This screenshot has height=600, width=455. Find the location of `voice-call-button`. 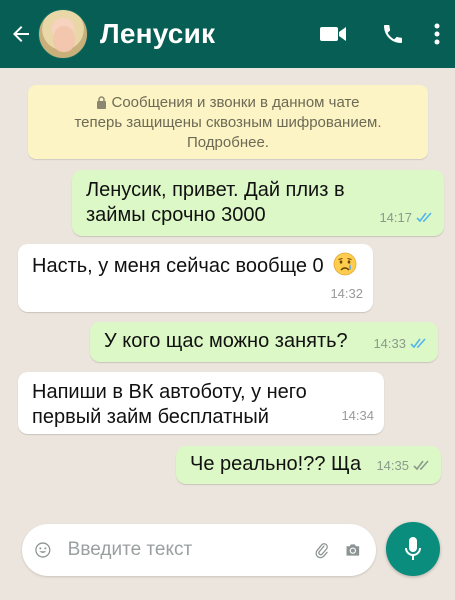

voice-call-button is located at coordinates (393, 34).